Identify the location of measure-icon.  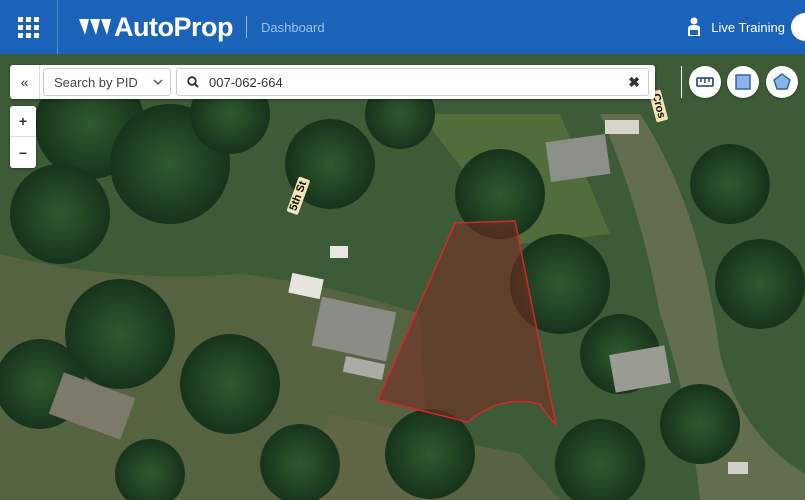
(705, 82).